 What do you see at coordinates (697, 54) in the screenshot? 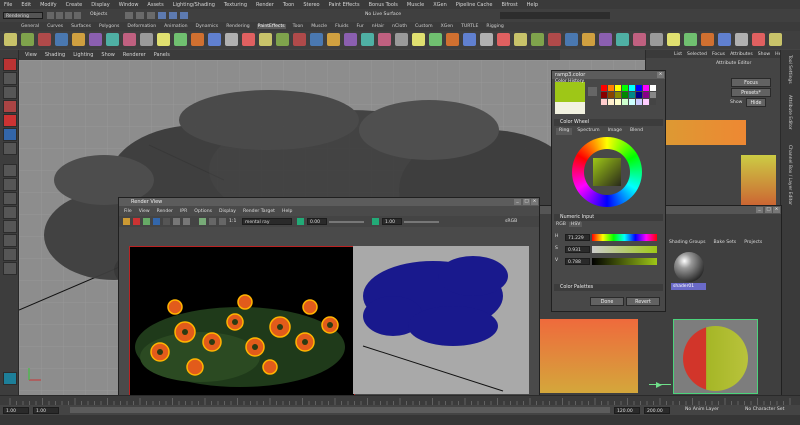
I see `ae-menu-item: Selected` at bounding box center [697, 54].